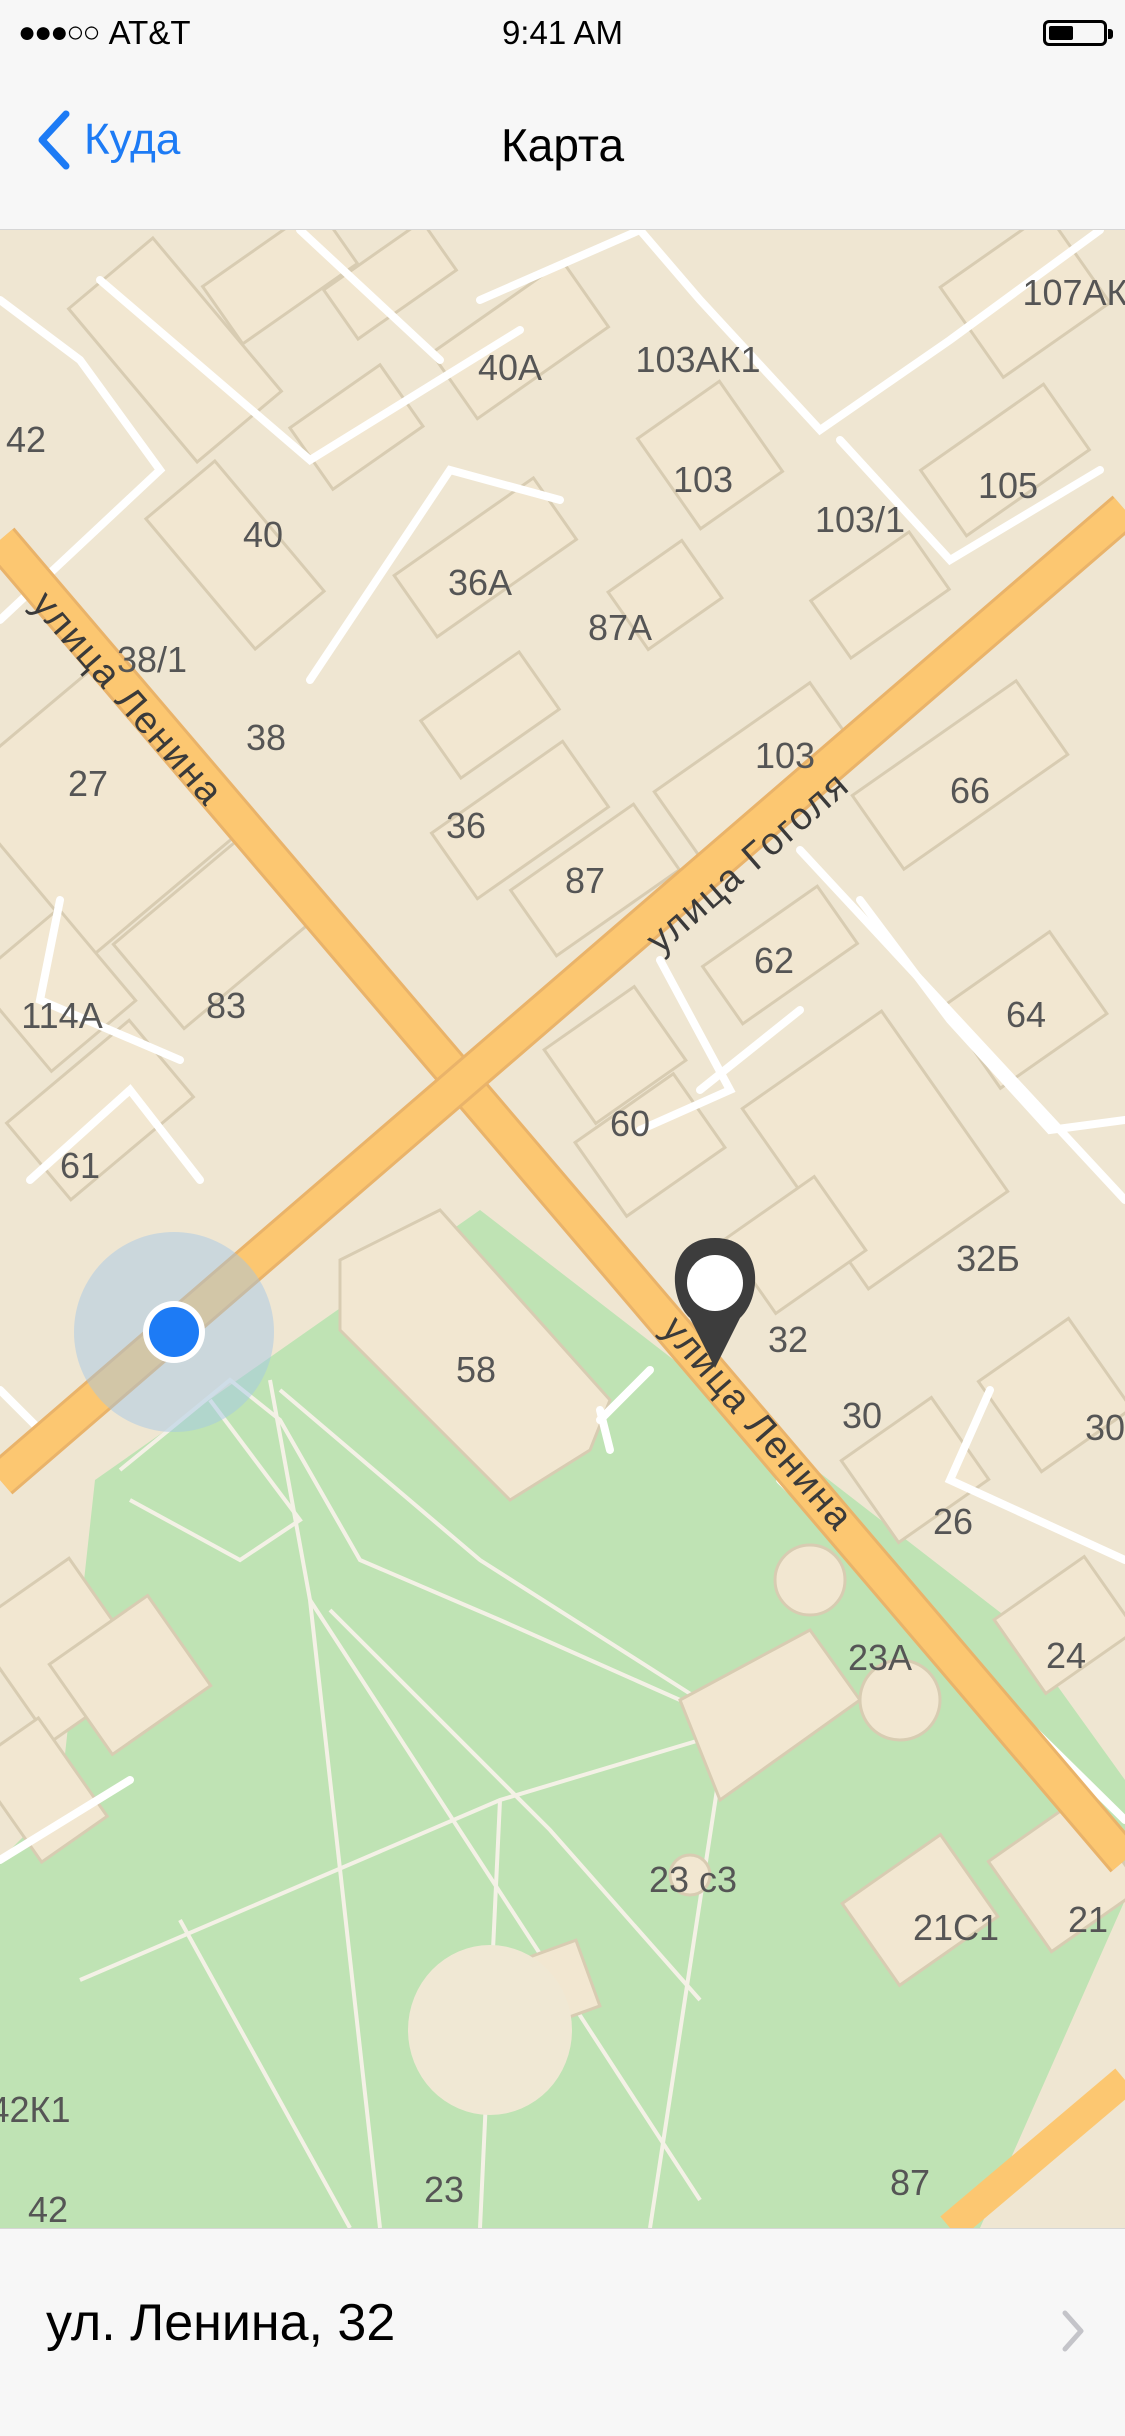 The width and height of the screenshot is (1125, 2436). What do you see at coordinates (1073, 2331) in the screenshot?
I see `chevron-right-icon` at bounding box center [1073, 2331].